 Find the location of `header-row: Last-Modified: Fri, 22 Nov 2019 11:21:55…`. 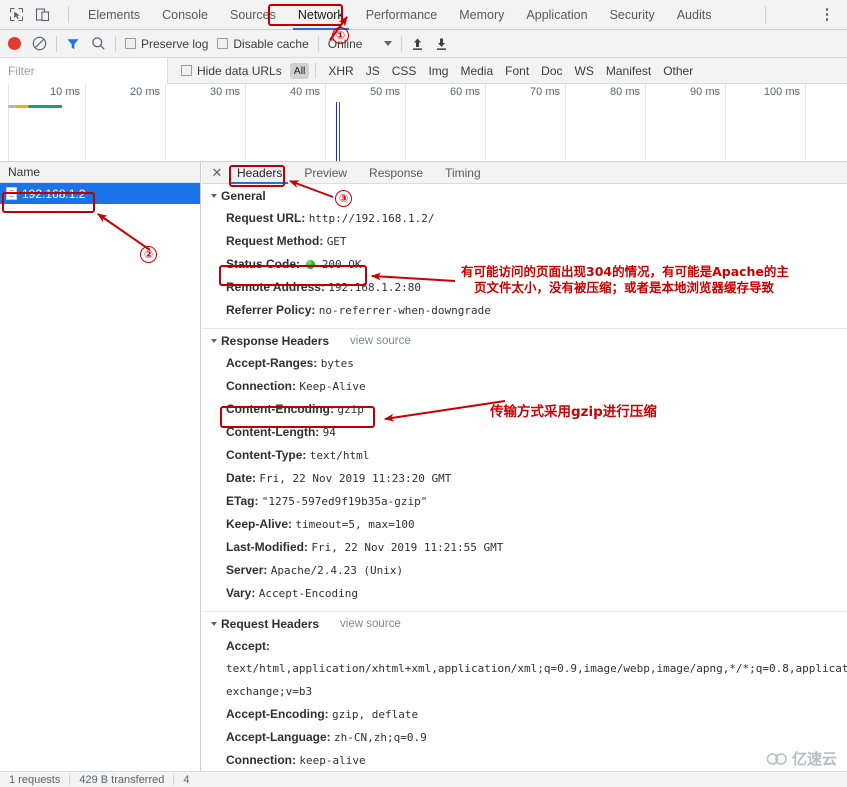

header-row: Last-Modified: Fri, 22 Nov 2019 11:21:55… is located at coordinates (524, 547).